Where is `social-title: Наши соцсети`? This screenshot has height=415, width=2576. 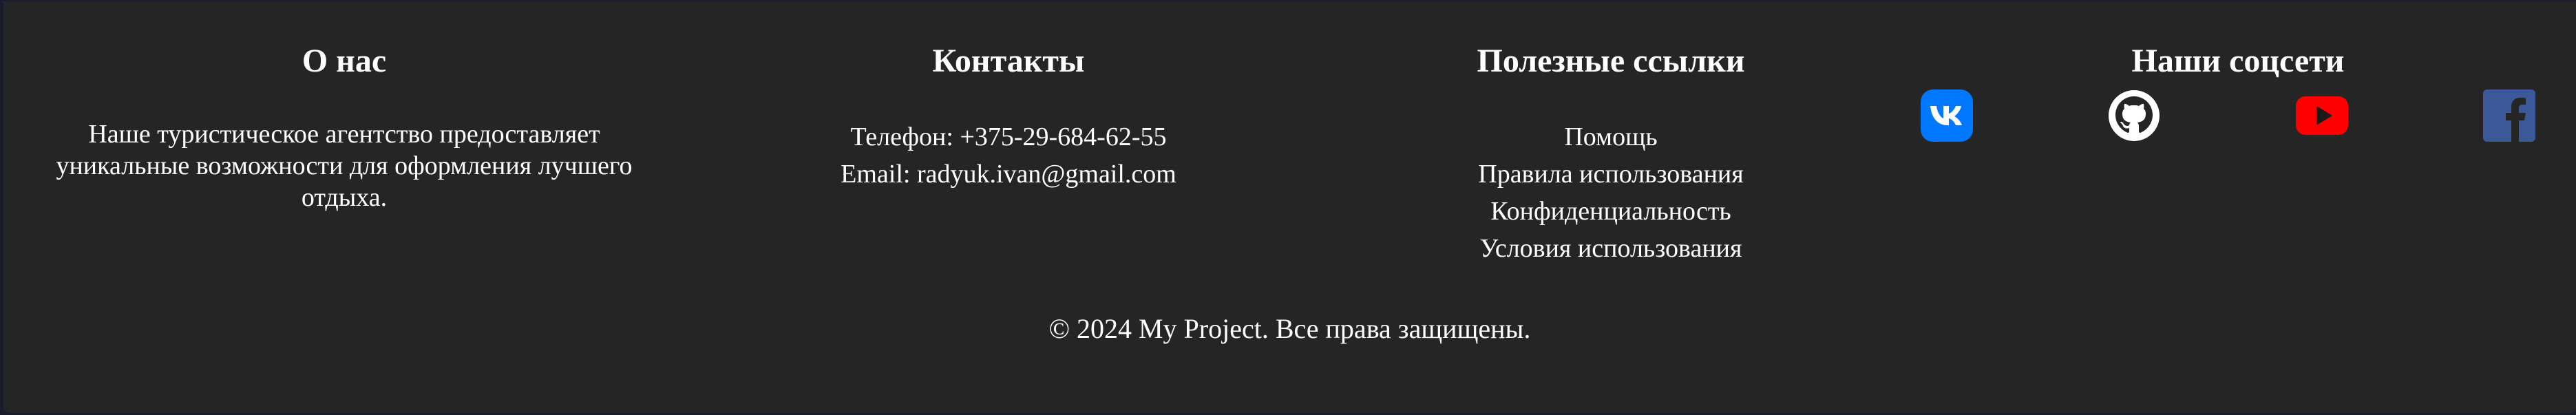
social-title: Наши соцсети is located at coordinates (2238, 61).